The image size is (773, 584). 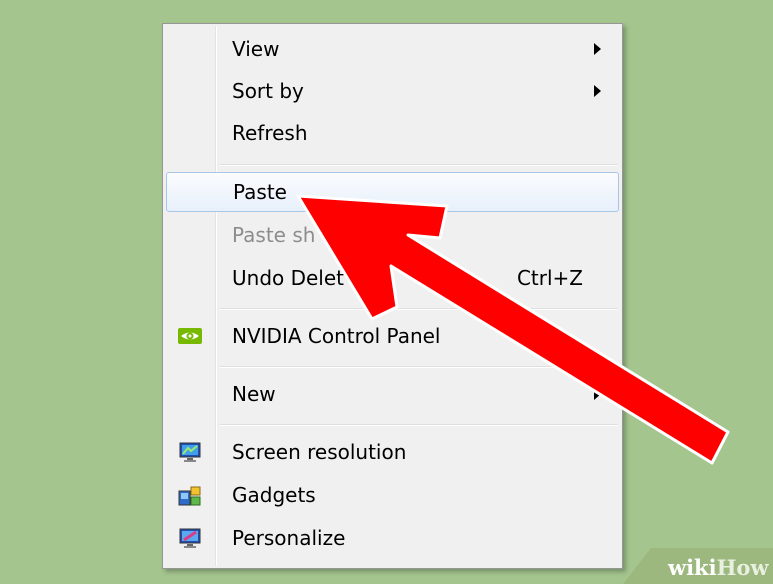 What do you see at coordinates (392, 538) in the screenshot?
I see `menu-item-personalize: Personalize` at bounding box center [392, 538].